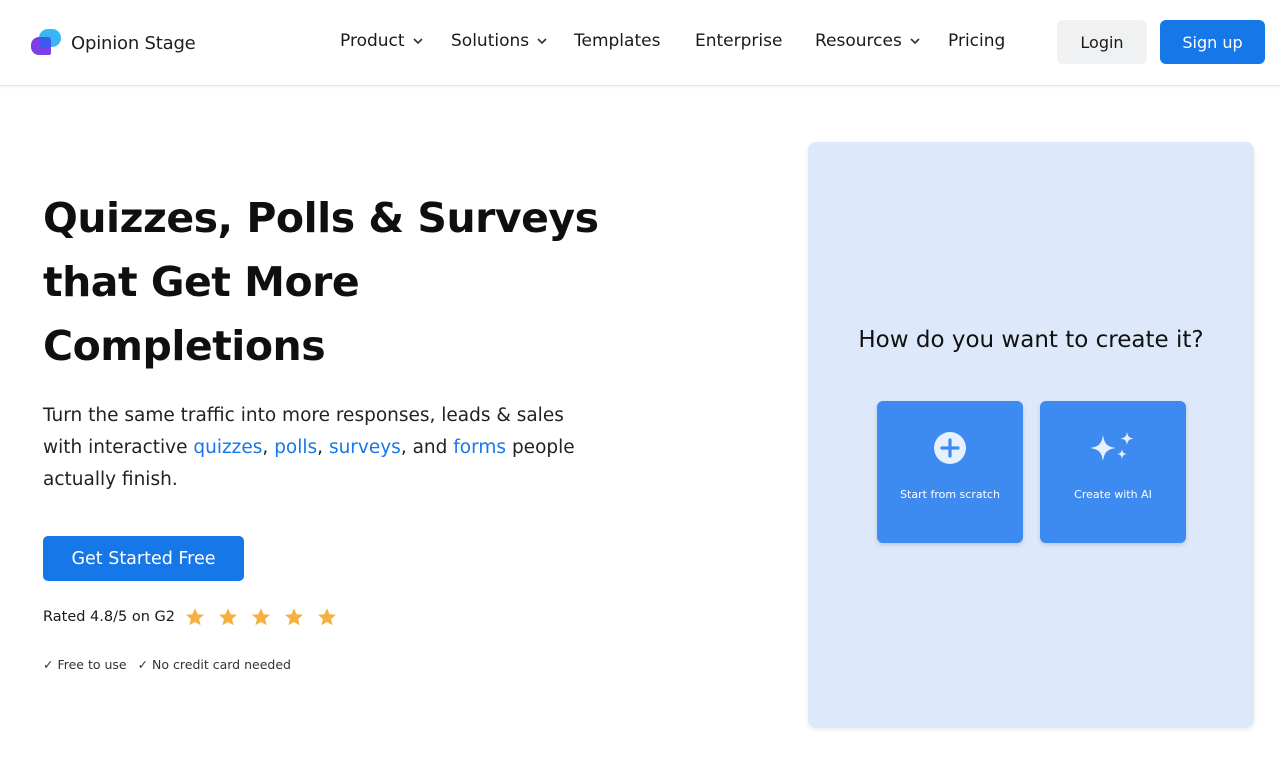 Image resolution: width=1280 pixels, height=768 pixels. Describe the element at coordinates (1031, 340) in the screenshot. I see `create-card-title: How do you want to create it?` at that location.